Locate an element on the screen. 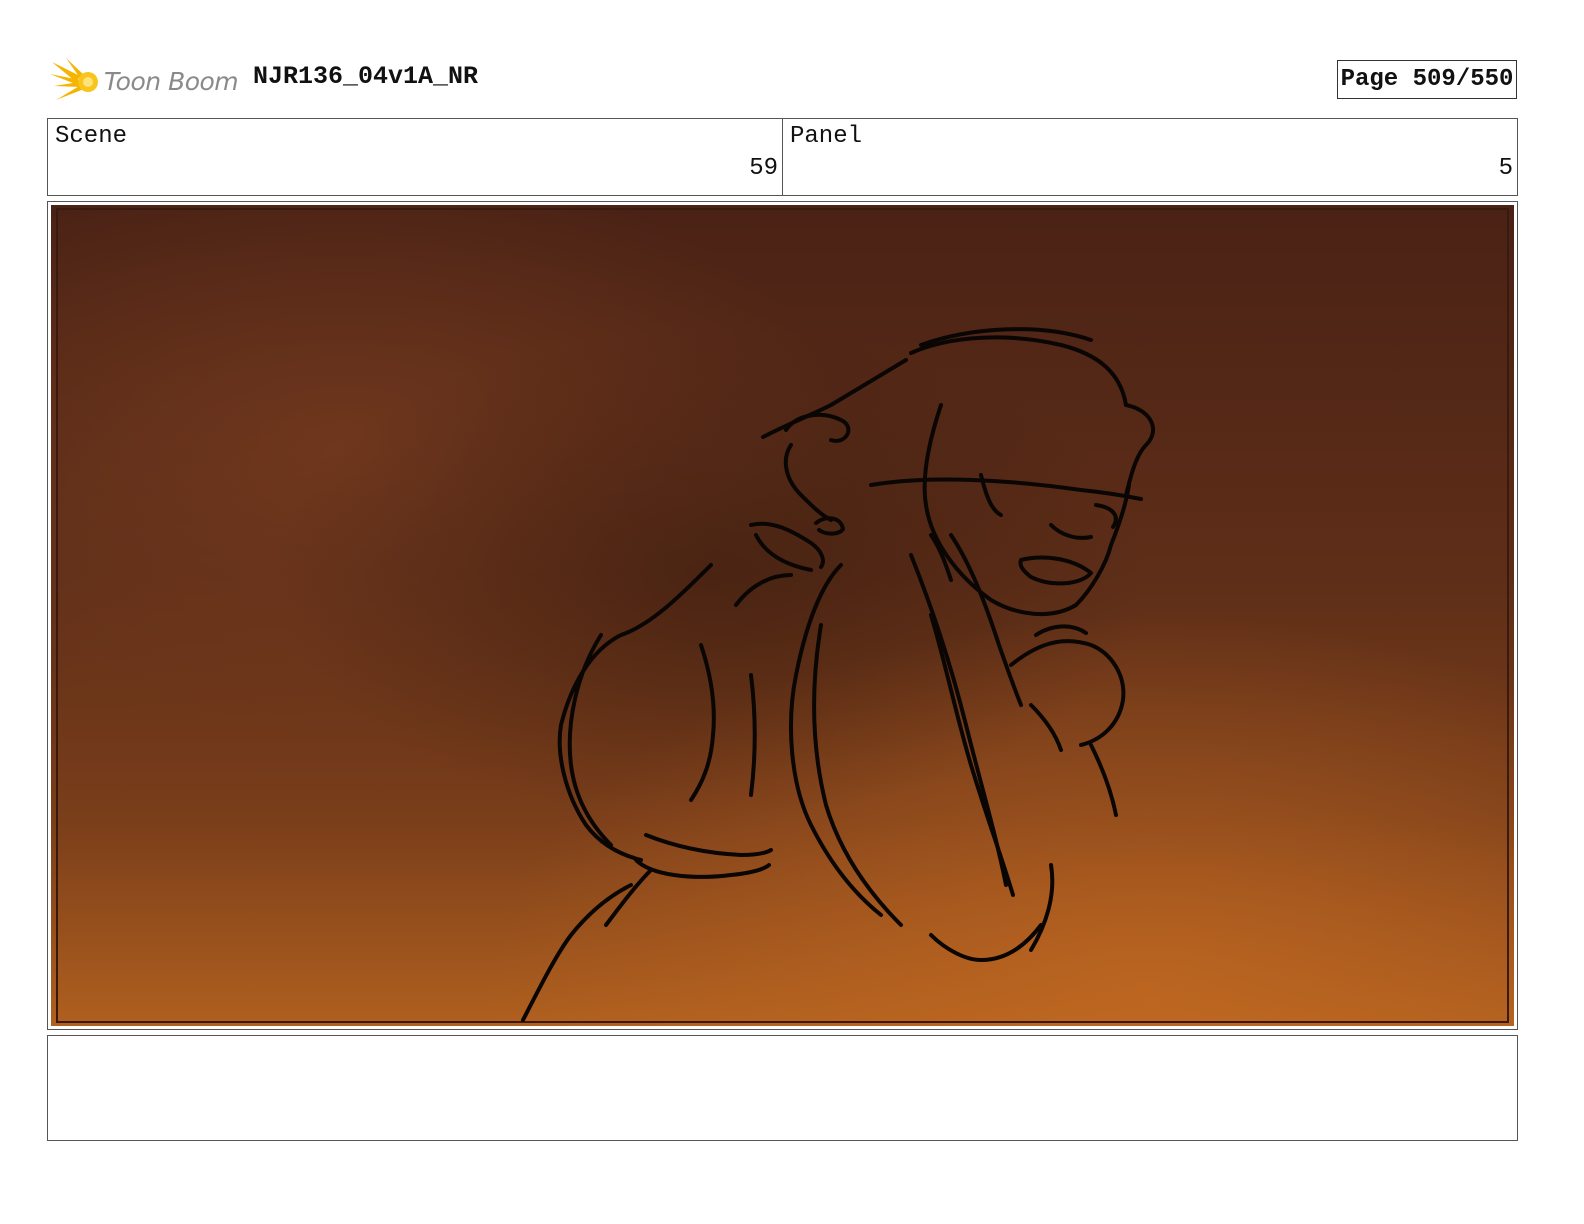 The width and height of the screenshot is (1584, 1224). panel-info-row: Scene 59 Panel 5 is located at coordinates (782, 157).